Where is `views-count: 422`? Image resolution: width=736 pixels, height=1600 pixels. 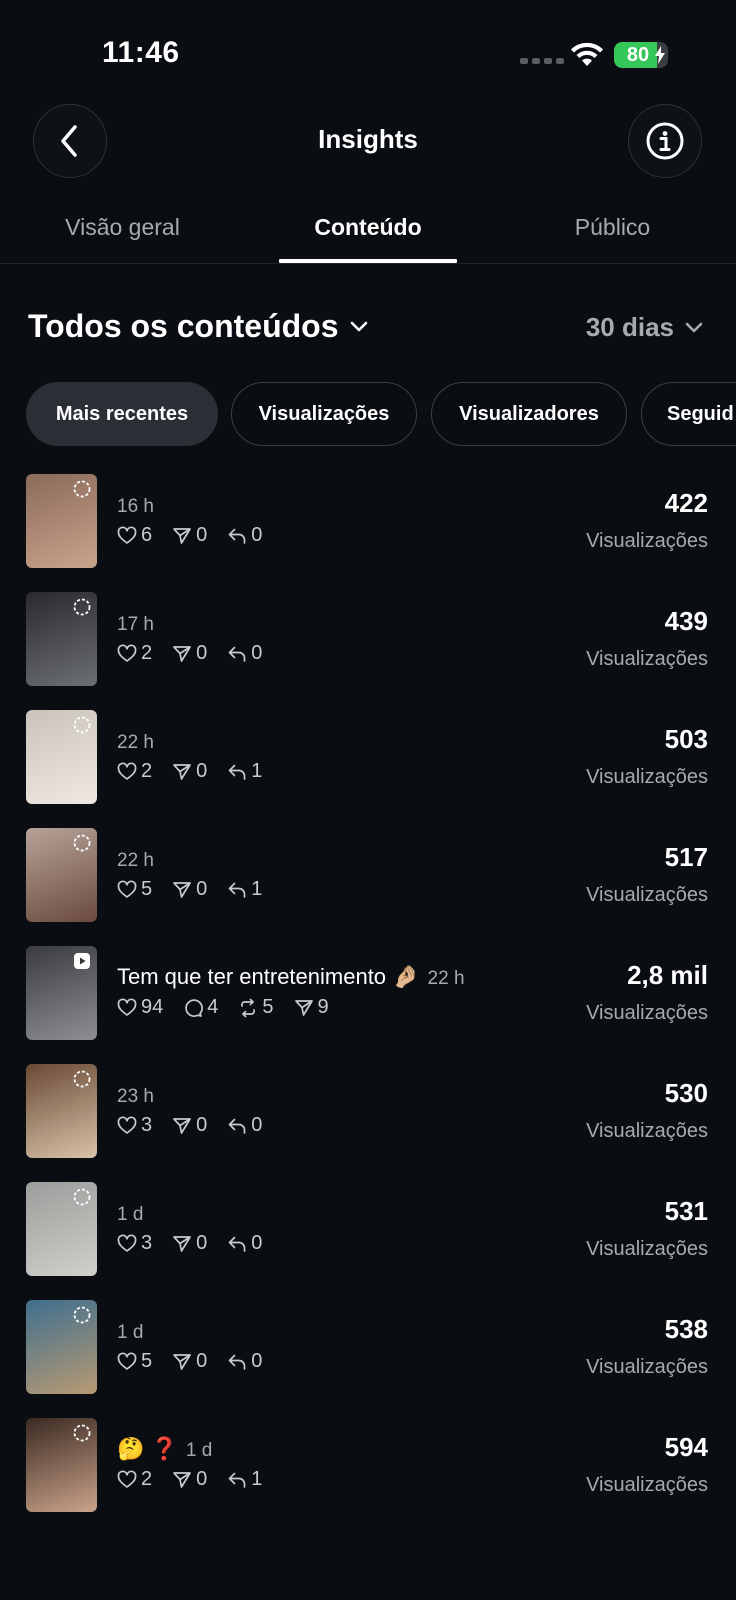
views-count: 422 is located at coordinates (686, 503).